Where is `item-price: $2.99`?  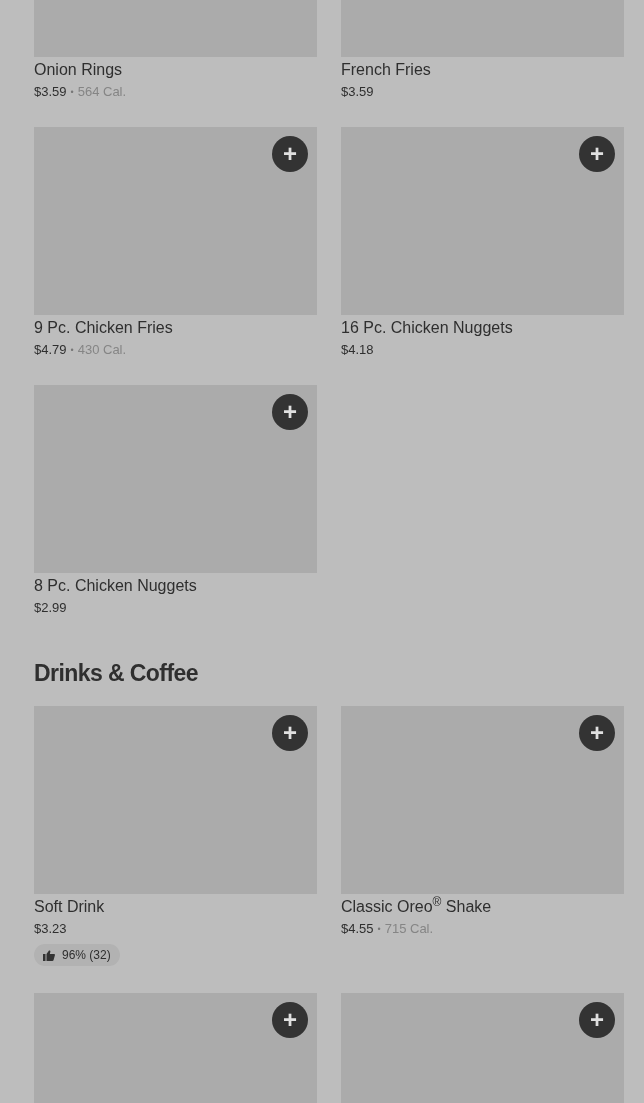
item-price: $2.99 is located at coordinates (50, 608).